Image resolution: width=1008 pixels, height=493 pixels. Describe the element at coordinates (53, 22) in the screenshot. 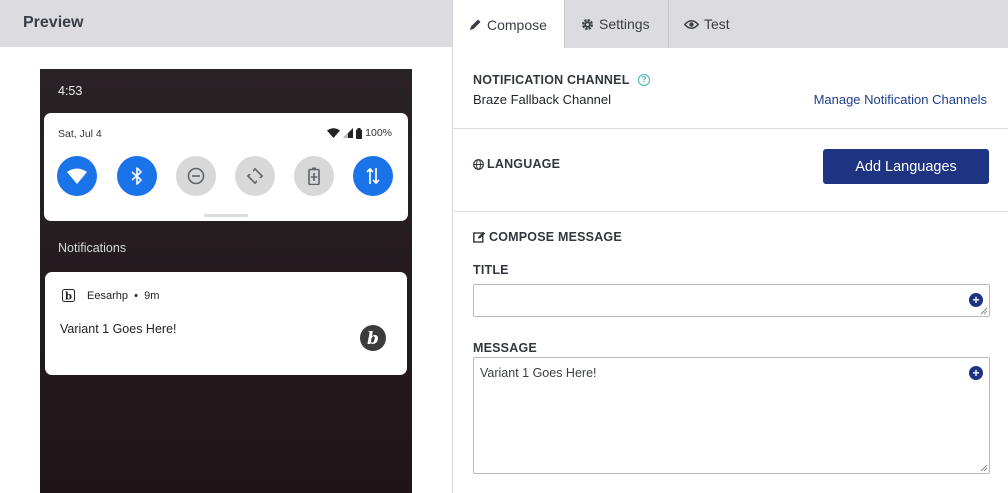

I see `preview-title: Preview` at that location.